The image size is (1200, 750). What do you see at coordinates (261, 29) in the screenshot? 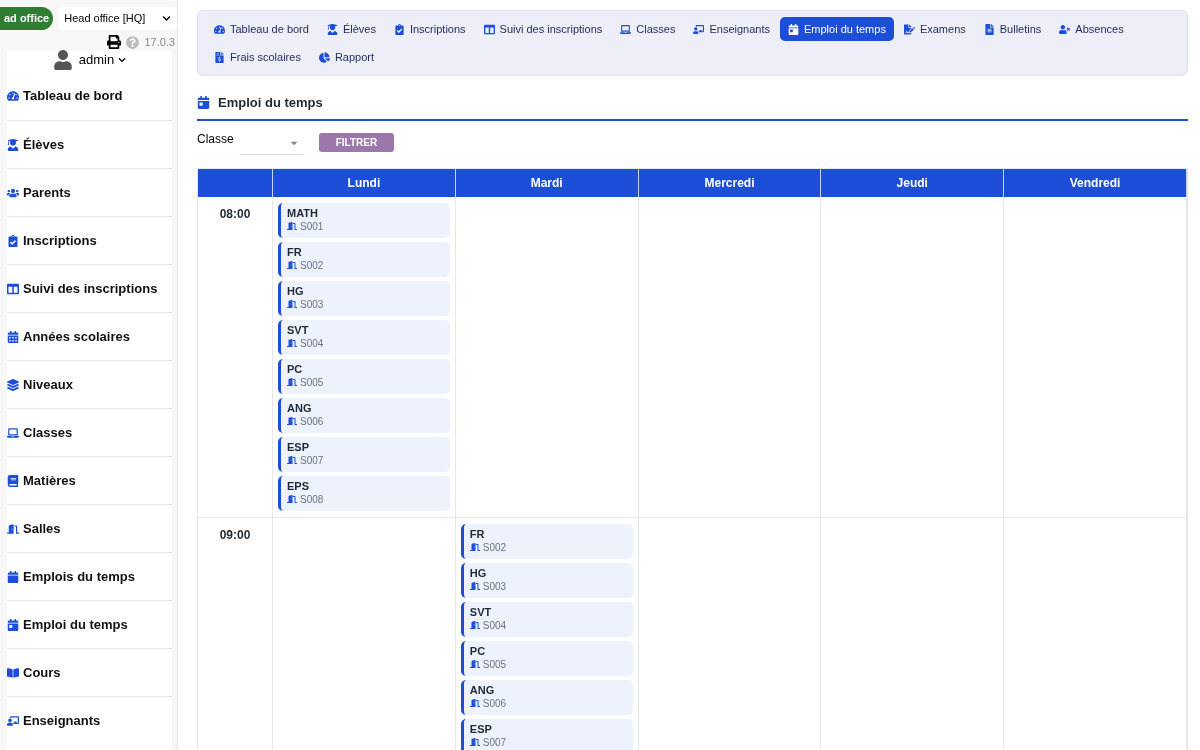
I see `nav-tab: Tableau de bord` at bounding box center [261, 29].